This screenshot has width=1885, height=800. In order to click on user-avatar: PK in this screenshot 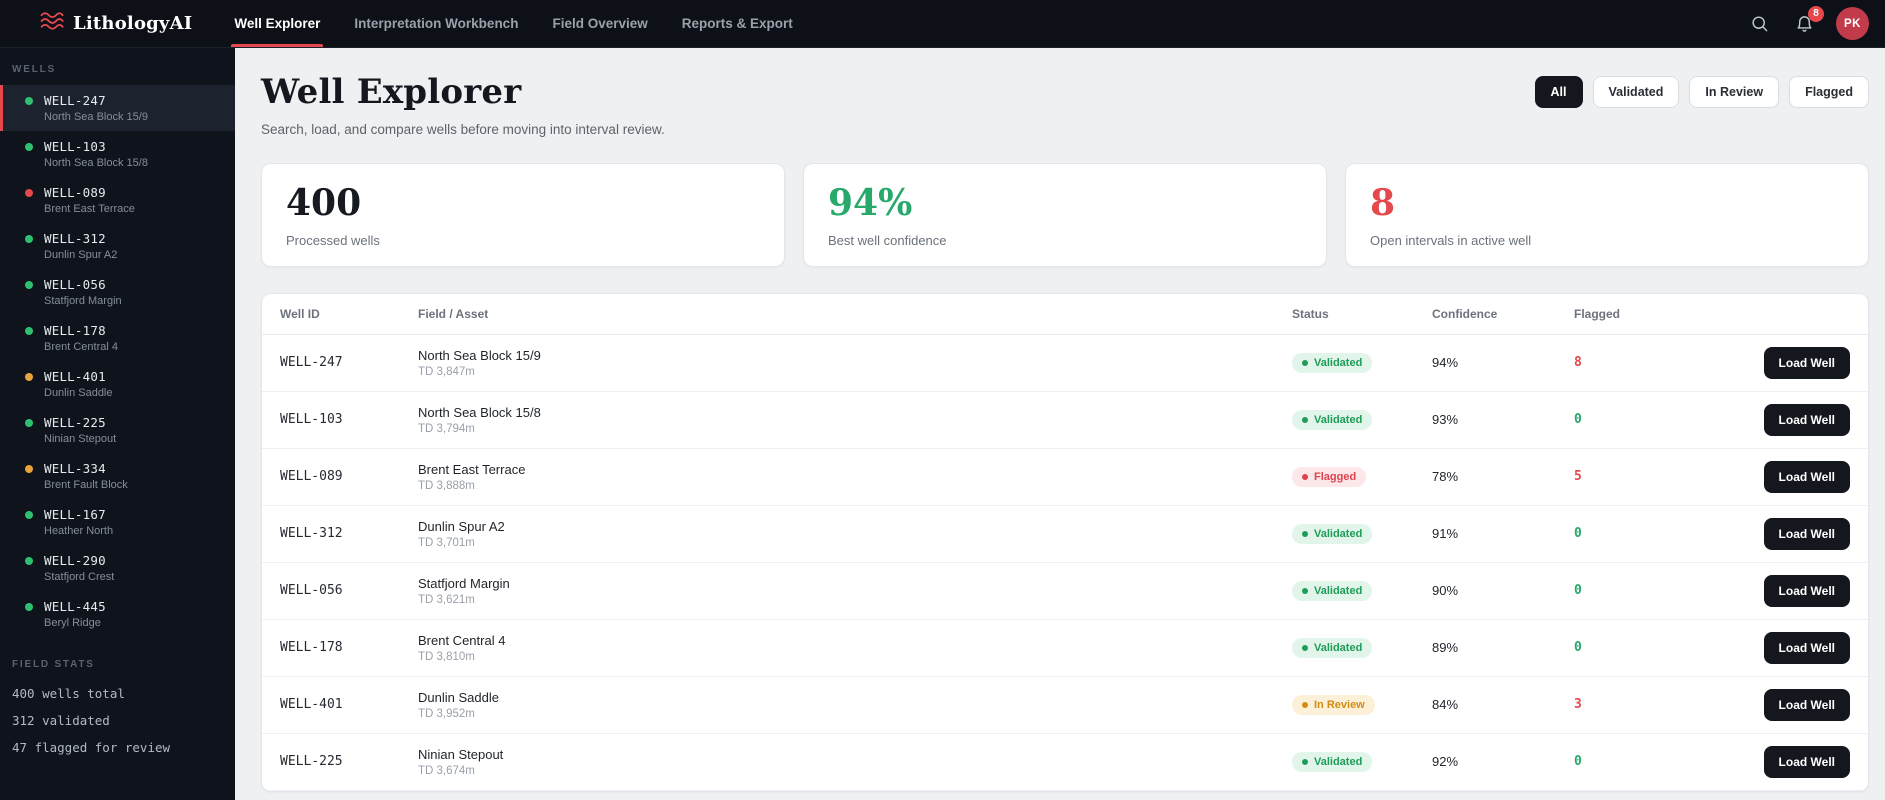, I will do `click(1852, 23)`.